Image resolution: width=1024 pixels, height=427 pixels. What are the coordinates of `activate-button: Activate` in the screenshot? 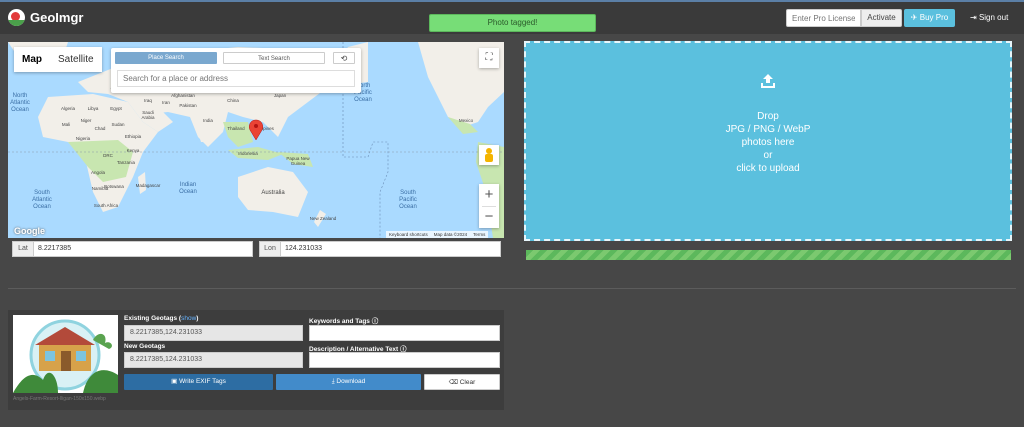 It's located at (881, 18).